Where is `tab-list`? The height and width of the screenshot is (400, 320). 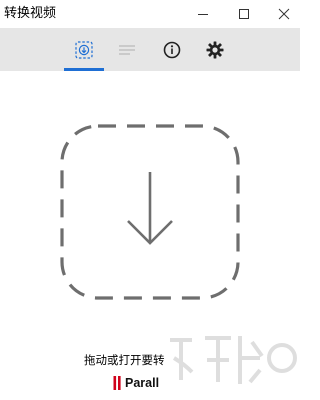
tab-list is located at coordinates (127, 49).